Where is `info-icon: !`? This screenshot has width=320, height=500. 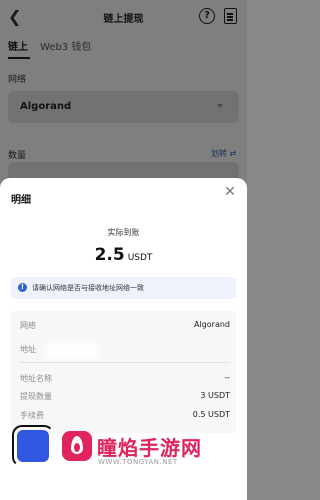 info-icon: ! is located at coordinates (22, 287).